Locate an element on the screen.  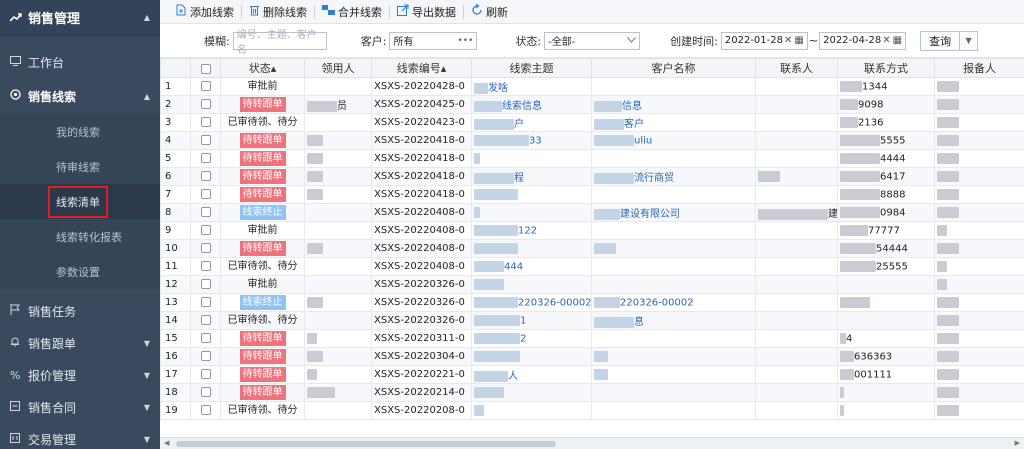
lead-code: XSXS-20220408-0 is located at coordinates (419, 212).